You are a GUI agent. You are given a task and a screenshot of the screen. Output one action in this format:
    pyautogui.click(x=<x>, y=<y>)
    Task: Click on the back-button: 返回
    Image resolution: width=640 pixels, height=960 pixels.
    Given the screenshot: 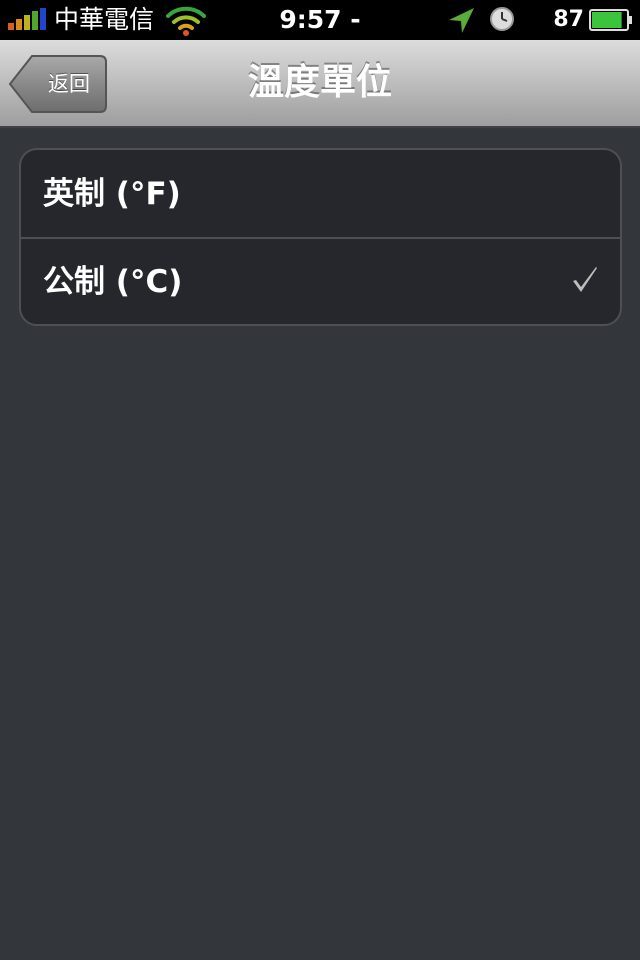 What is the action you would take?
    pyautogui.click(x=58, y=84)
    